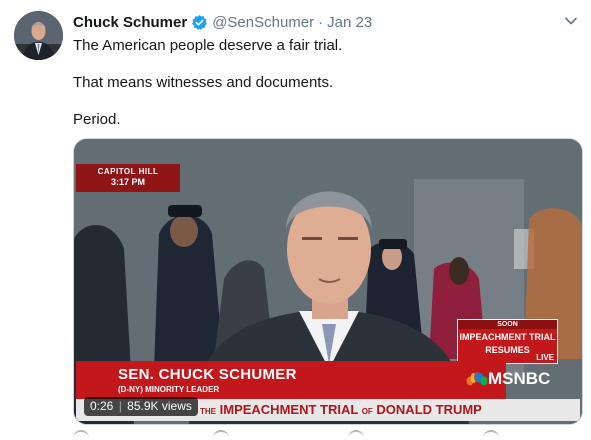 The height and width of the screenshot is (440, 591). I want to click on network-logo: MSNBC, so click(508, 379).